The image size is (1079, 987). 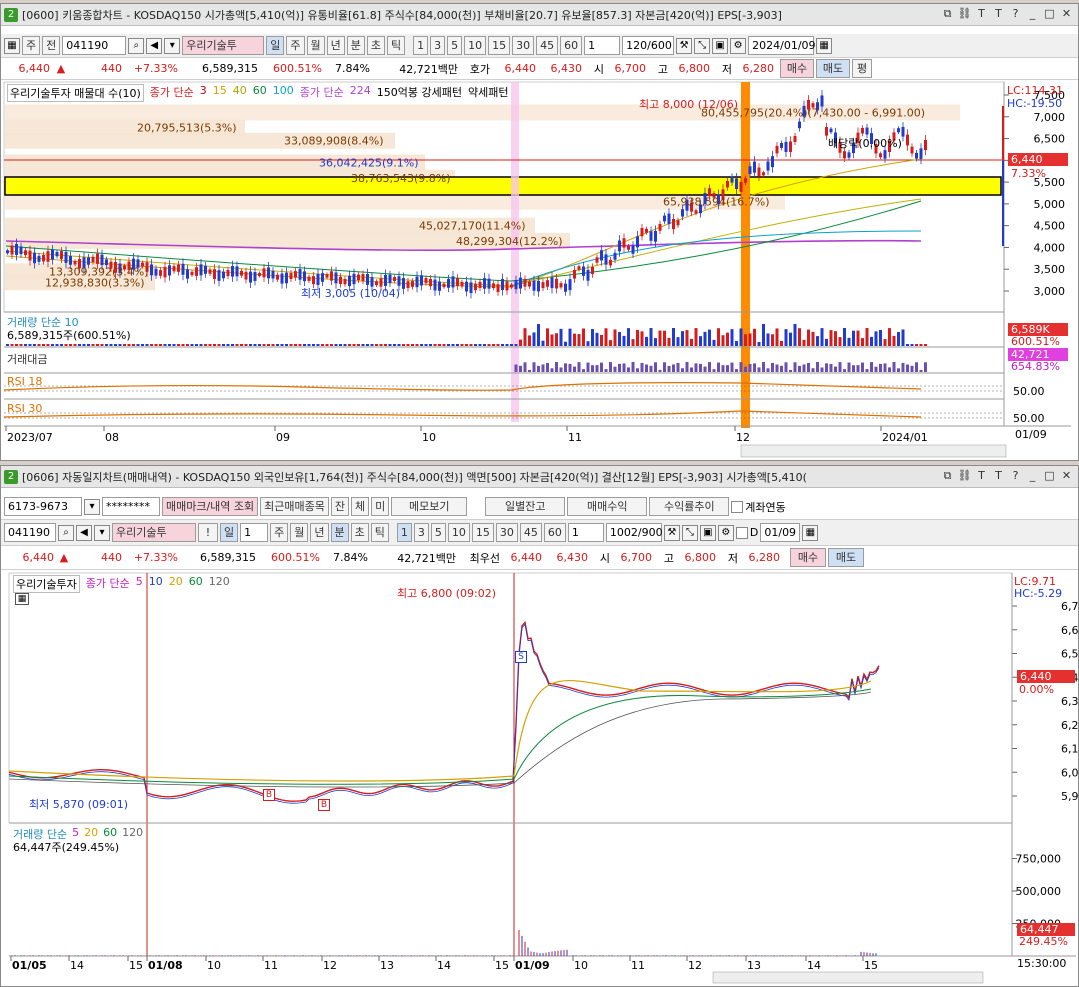 I want to click on date-input: 2024/01/09, so click(x=782, y=45).